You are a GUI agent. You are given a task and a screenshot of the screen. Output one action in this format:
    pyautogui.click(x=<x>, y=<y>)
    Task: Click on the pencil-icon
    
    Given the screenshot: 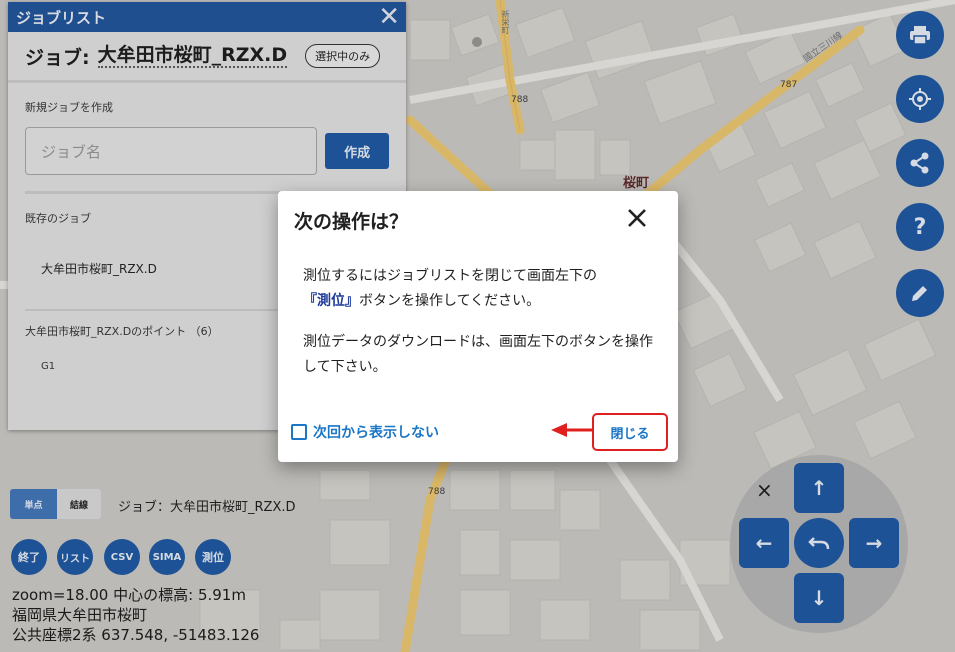 What is the action you would take?
    pyautogui.click(x=919, y=293)
    